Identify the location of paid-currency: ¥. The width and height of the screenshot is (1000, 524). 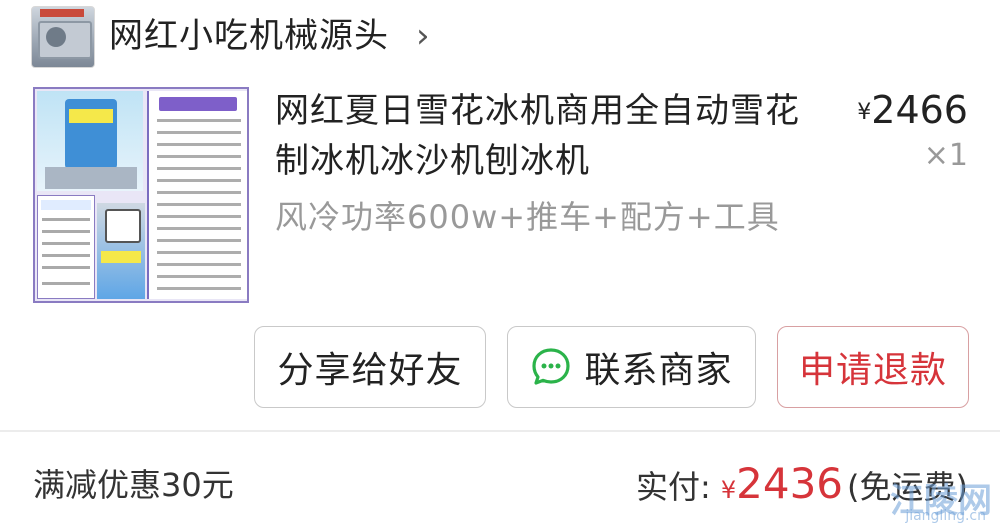
(728, 490).